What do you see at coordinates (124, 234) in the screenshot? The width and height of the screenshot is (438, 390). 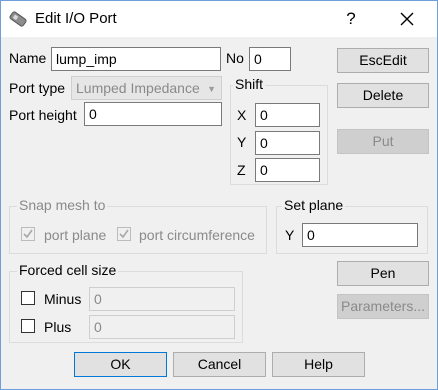 I see `port-circumference-checkbox` at bounding box center [124, 234].